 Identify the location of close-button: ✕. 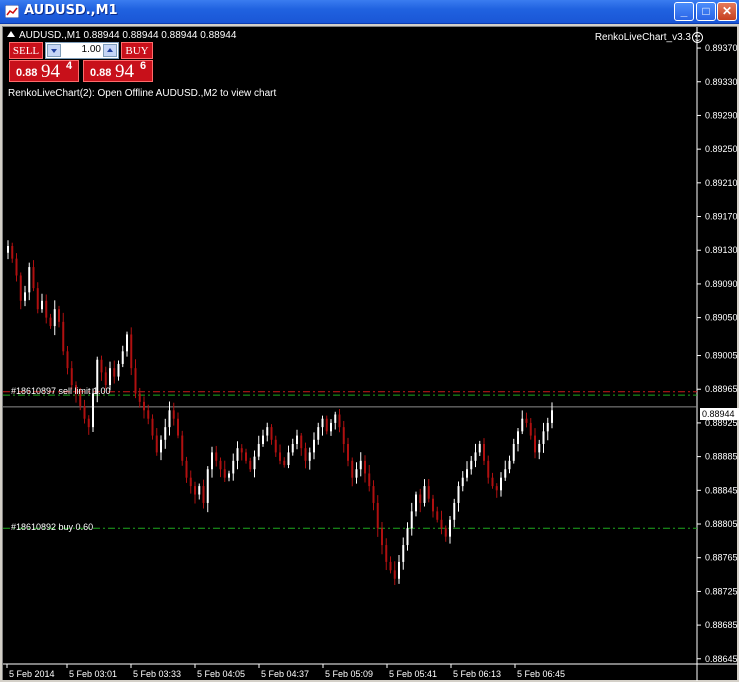
(727, 11).